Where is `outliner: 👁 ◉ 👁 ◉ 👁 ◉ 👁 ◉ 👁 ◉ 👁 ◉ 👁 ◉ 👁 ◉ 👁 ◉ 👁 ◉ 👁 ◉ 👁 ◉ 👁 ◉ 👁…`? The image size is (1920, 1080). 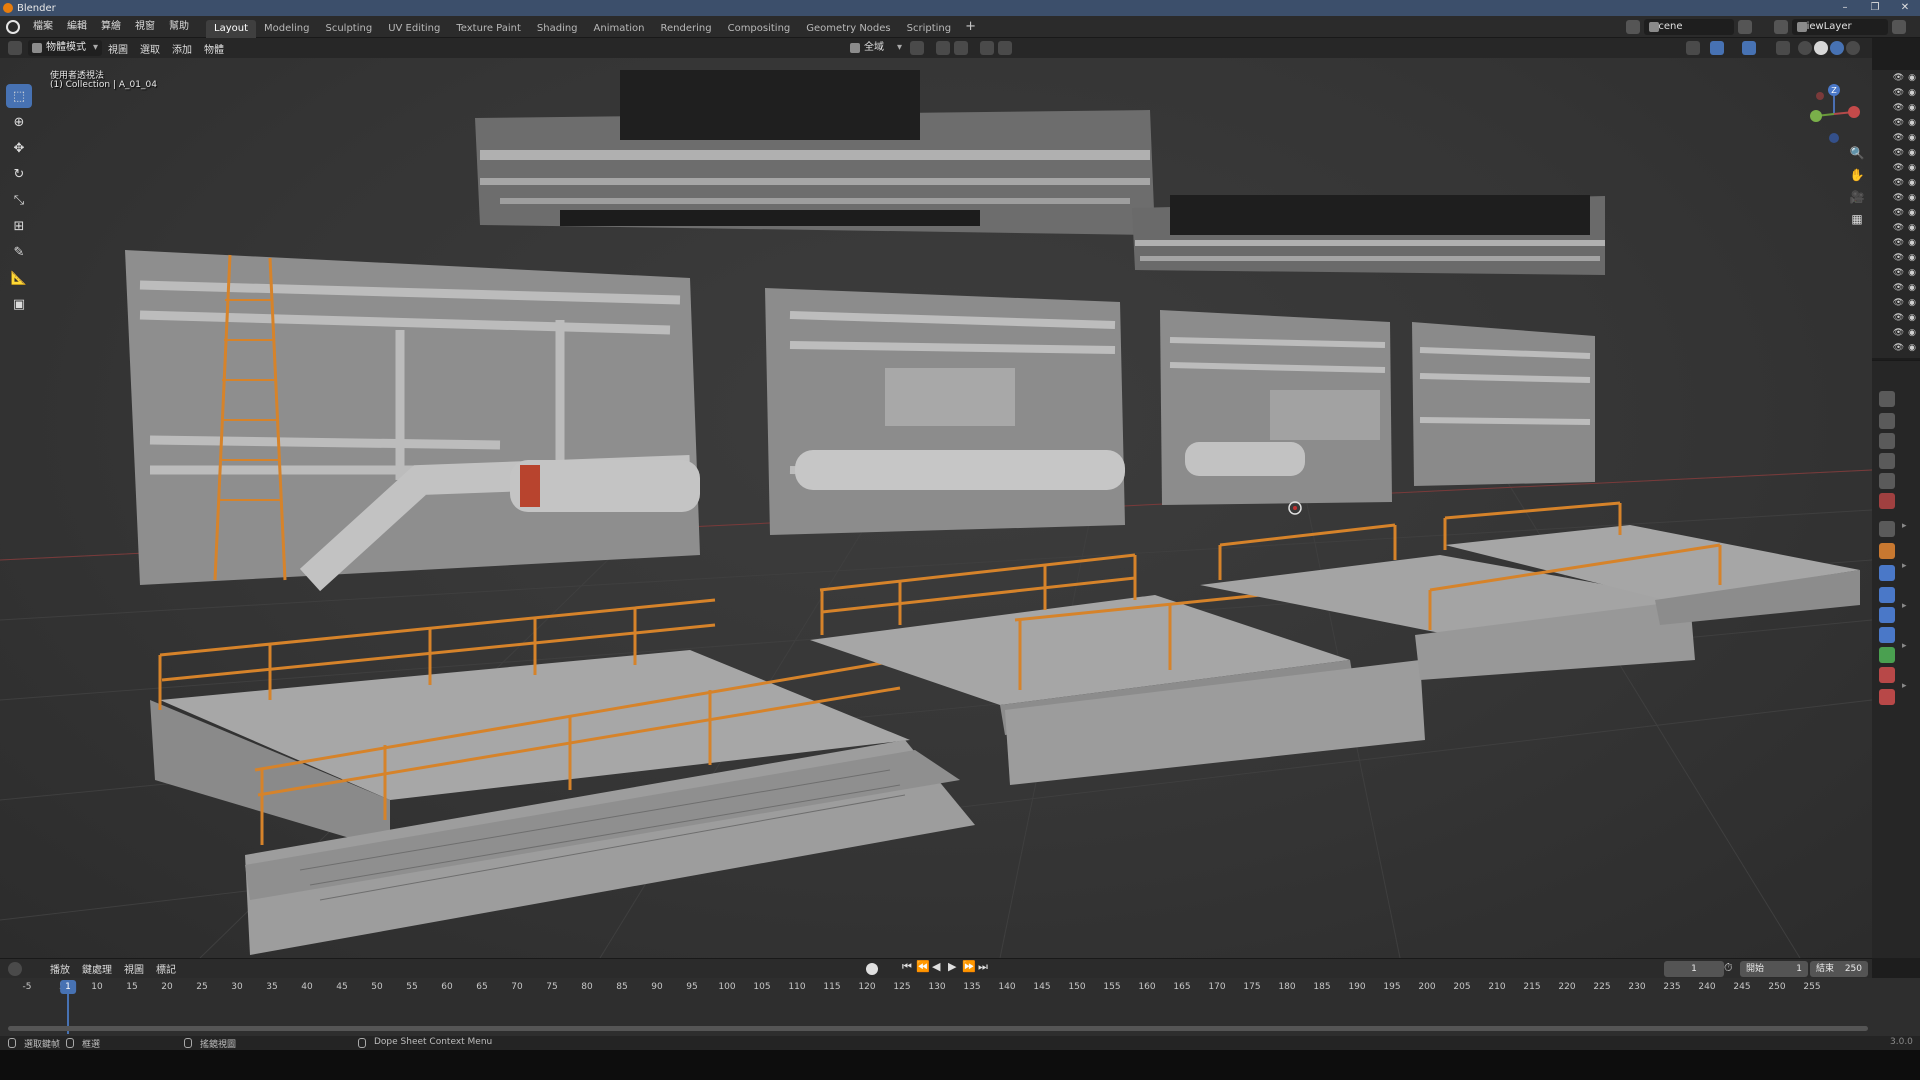
outliner: 👁 ◉ 👁 ◉ 👁 ◉ 👁 ◉ 👁 ◉ 👁 ◉ 👁 ◉ 👁 ◉ 👁 ◉ 👁 ◉ 👁 ◉ 👁 ◉ 👁 ◉ 👁… is located at coordinates (1896, 214).